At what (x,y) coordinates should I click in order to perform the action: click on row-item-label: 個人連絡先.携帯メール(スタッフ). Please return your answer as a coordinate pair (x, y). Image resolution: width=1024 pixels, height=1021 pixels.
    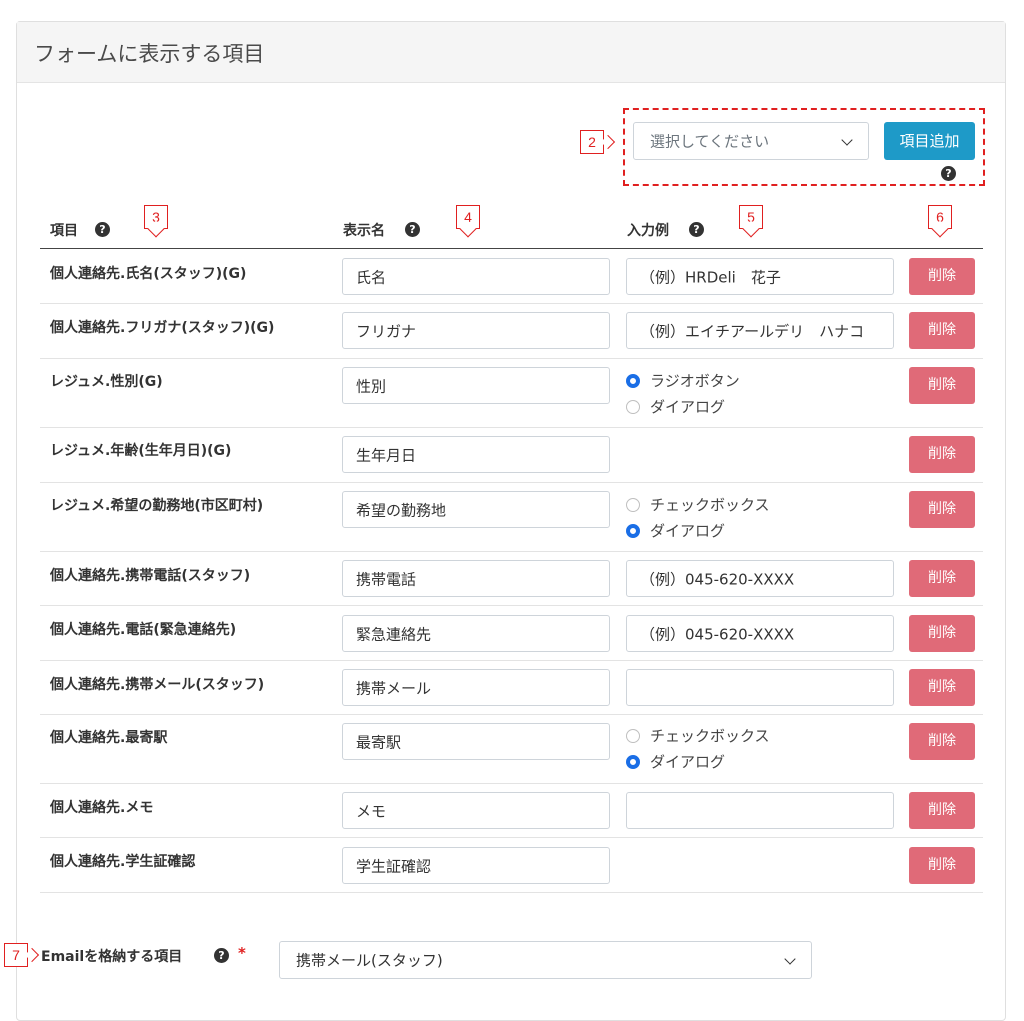
    Looking at the image, I should click on (157, 685).